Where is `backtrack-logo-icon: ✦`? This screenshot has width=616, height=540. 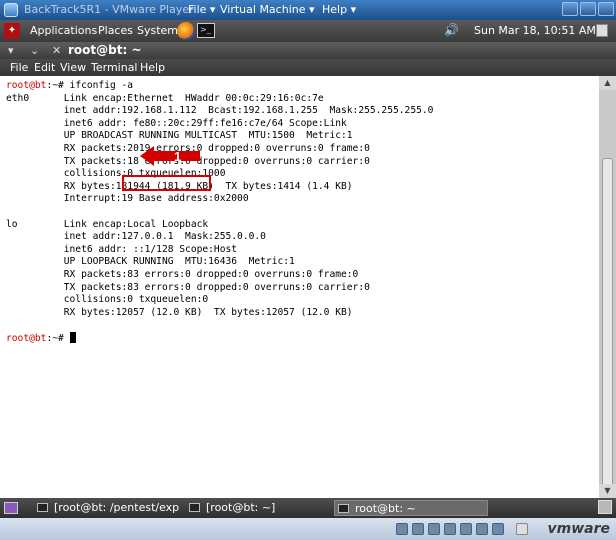
backtrack-logo-icon: ✦ is located at coordinates (12, 31).